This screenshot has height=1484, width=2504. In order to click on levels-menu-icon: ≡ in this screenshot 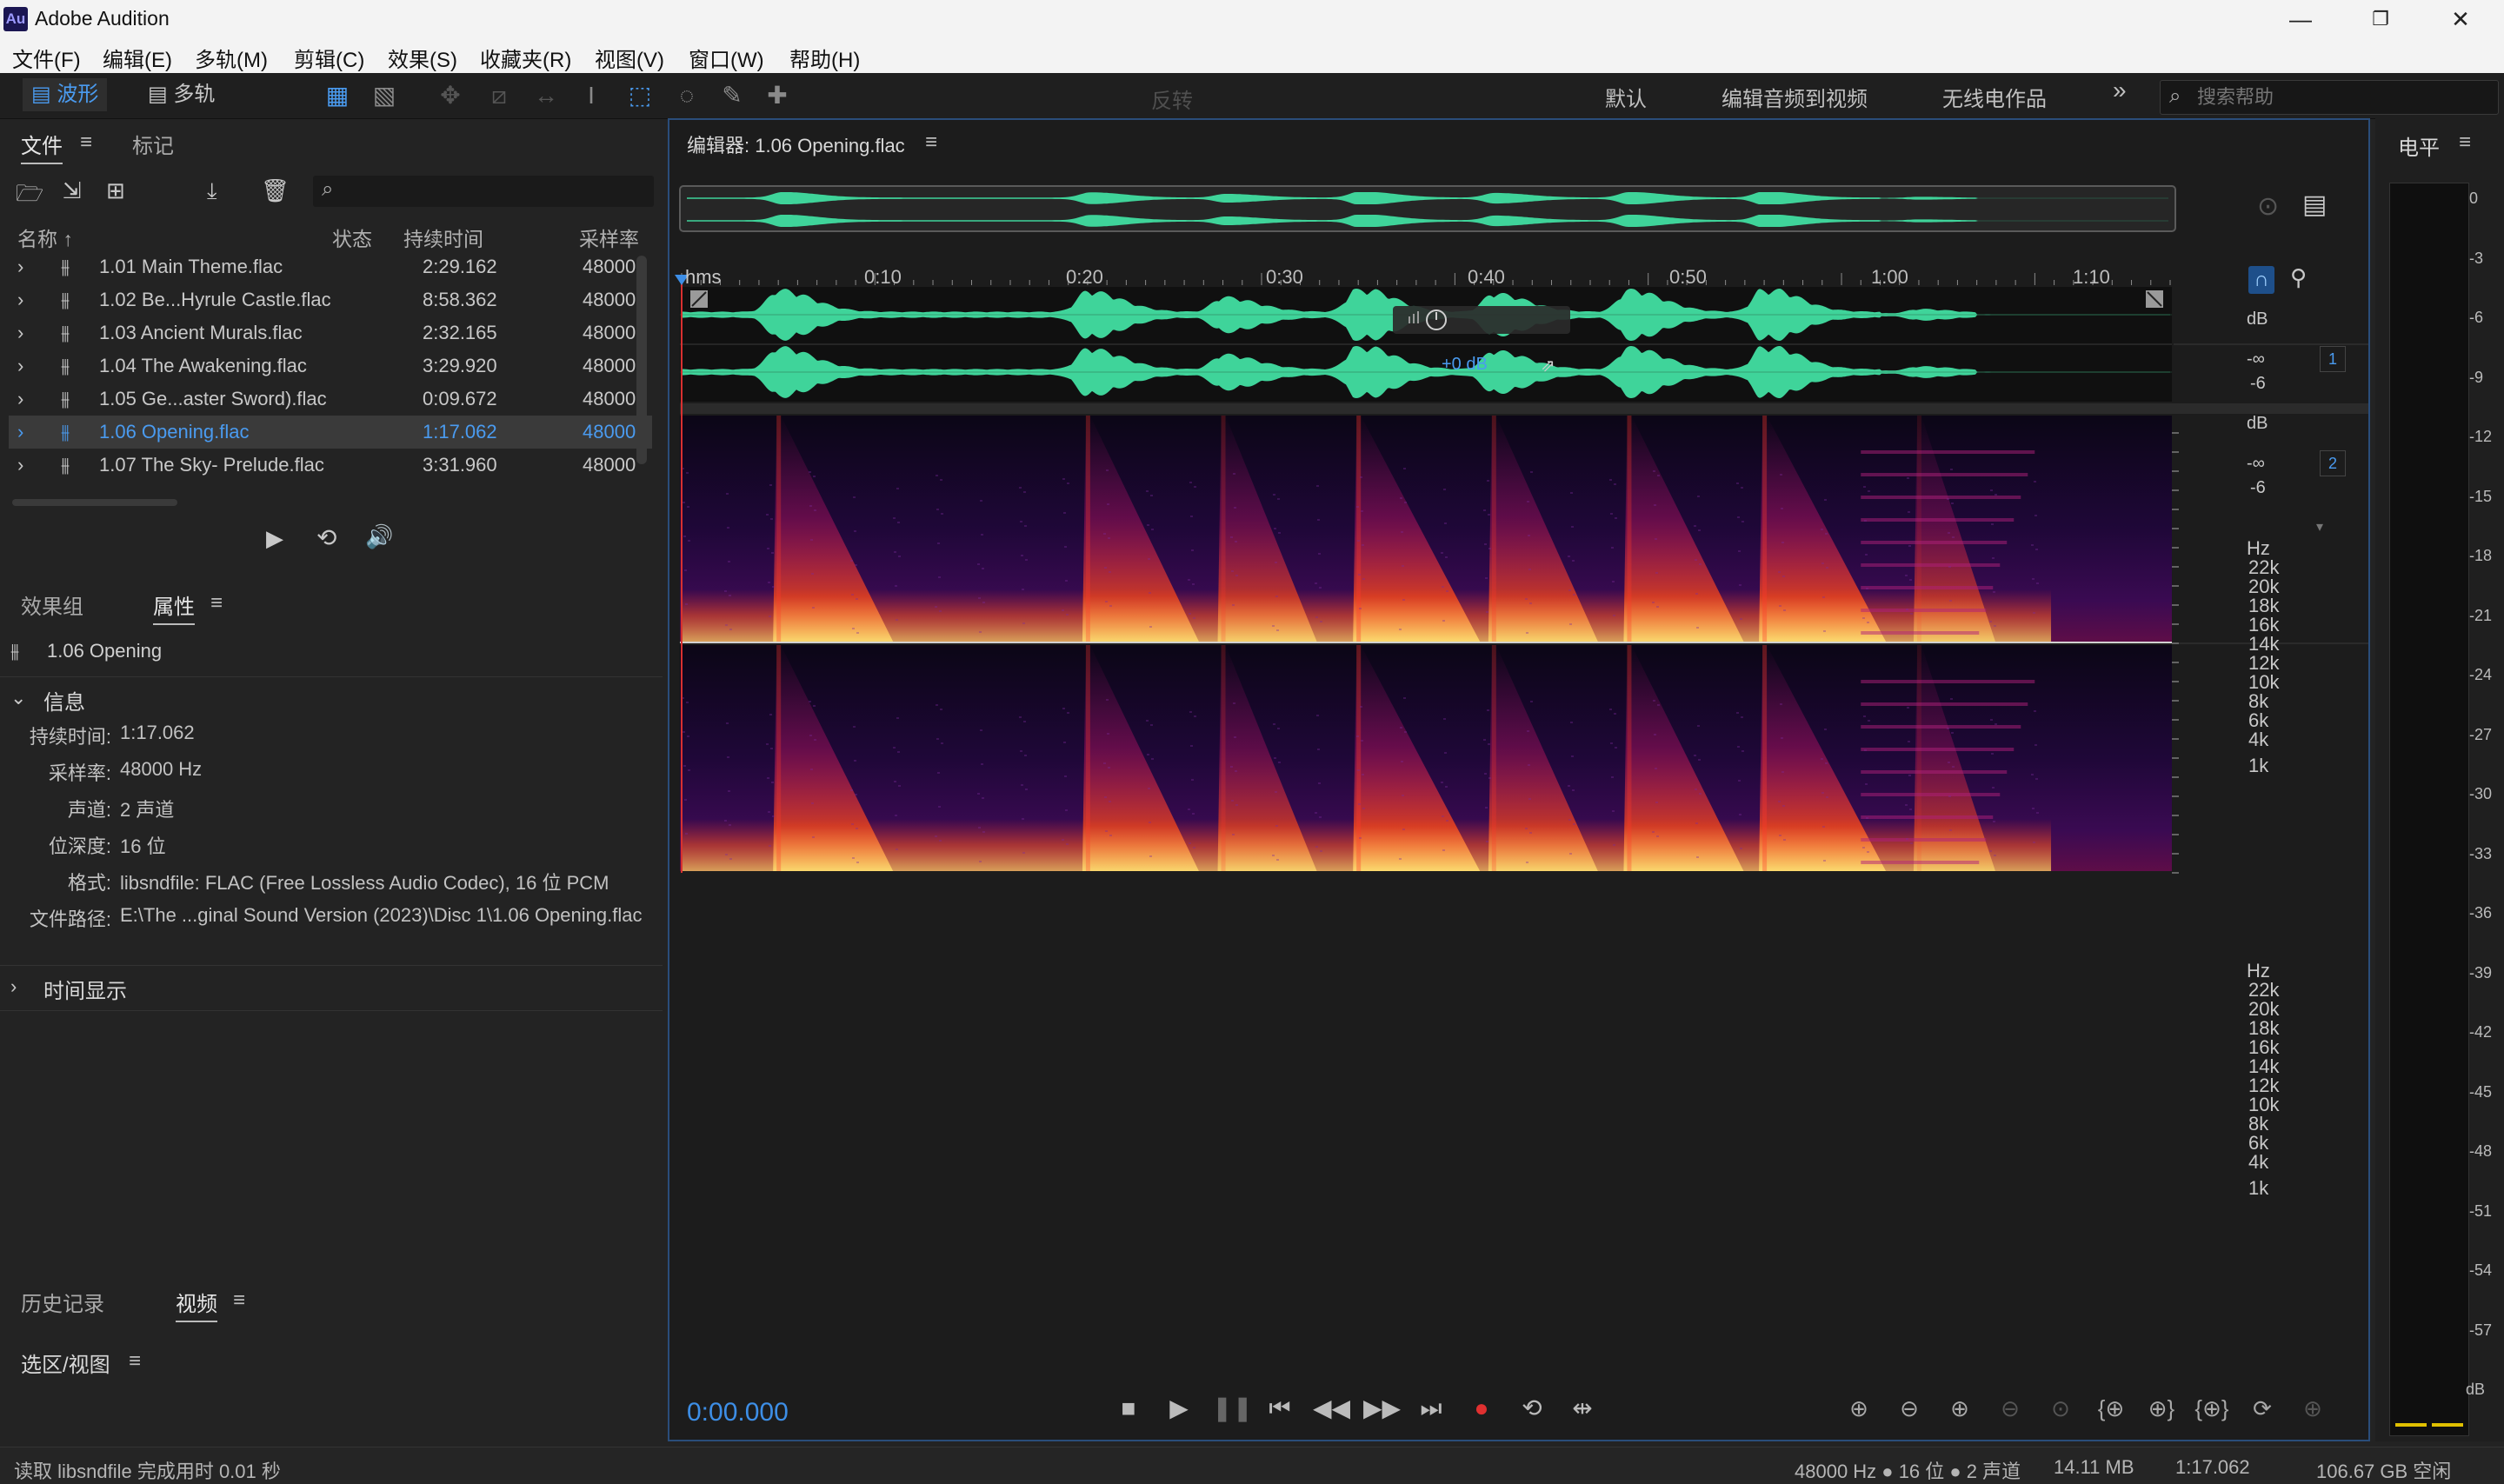, I will do `click(2465, 142)`.